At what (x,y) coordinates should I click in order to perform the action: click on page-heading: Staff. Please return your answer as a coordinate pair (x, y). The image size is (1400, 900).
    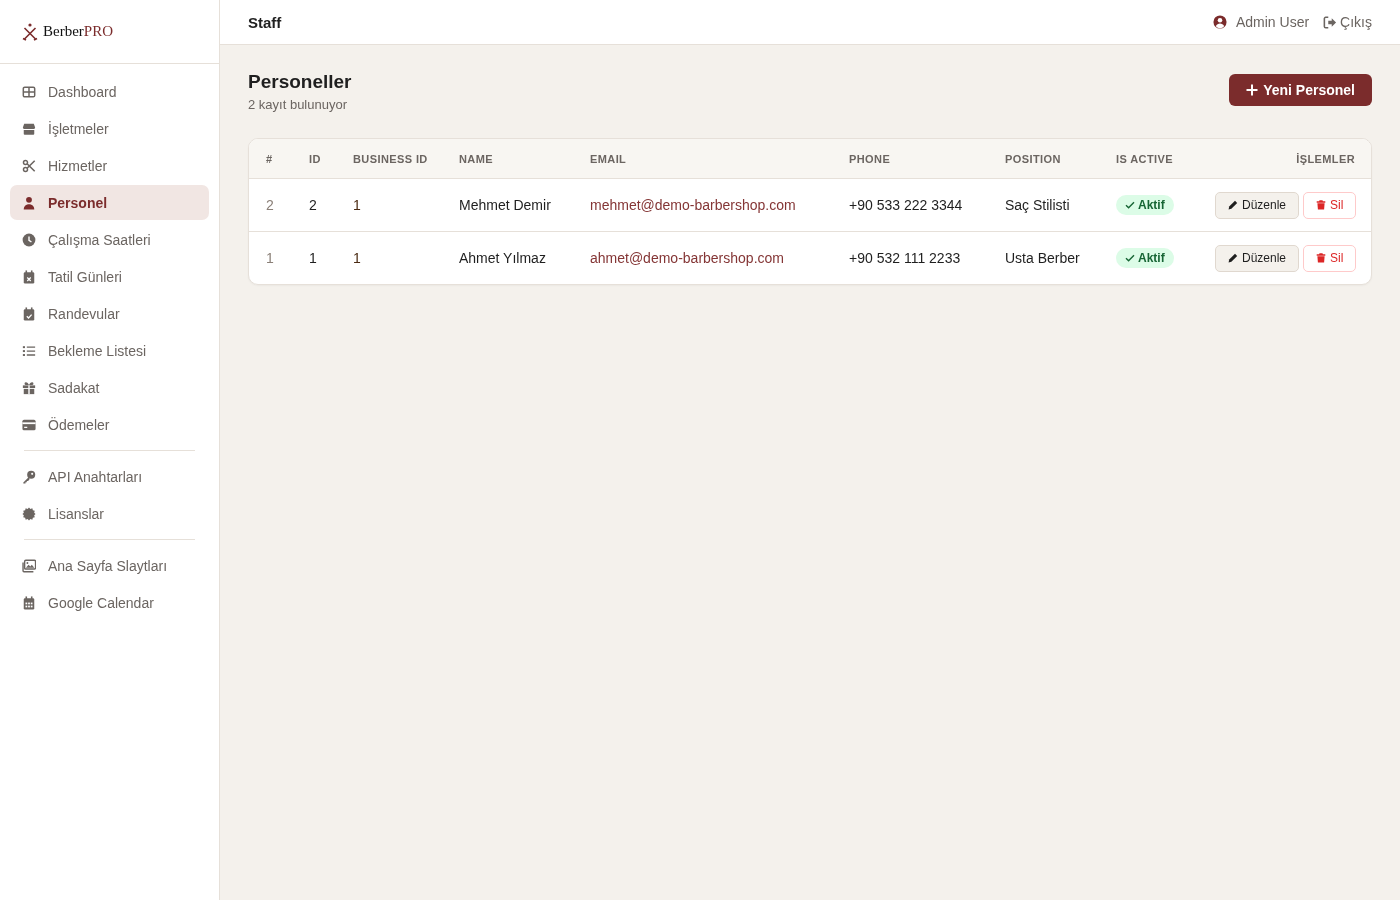
    Looking at the image, I should click on (265, 22).